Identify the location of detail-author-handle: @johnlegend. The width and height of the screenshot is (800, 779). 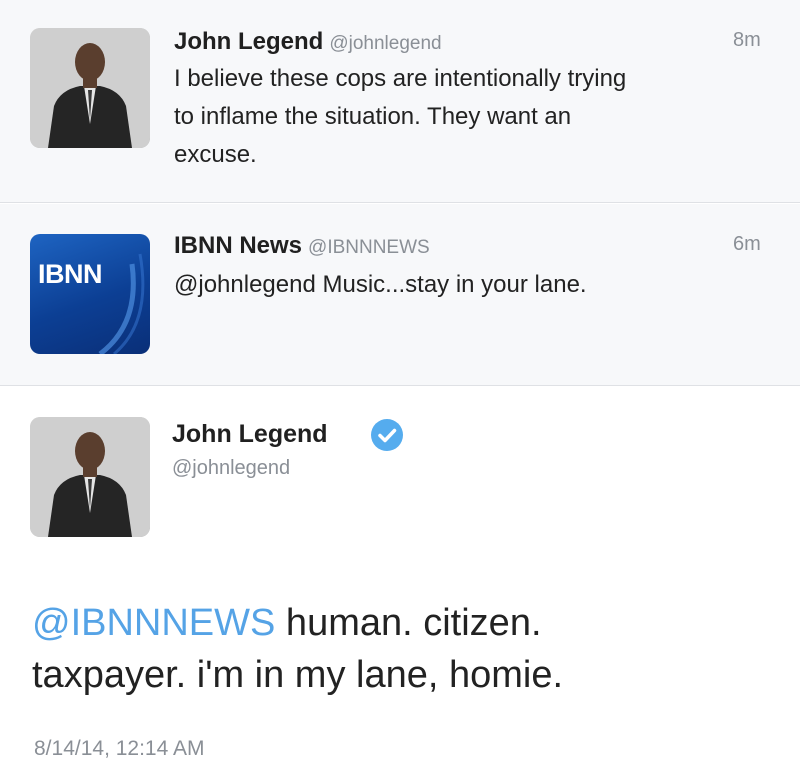
(231, 468).